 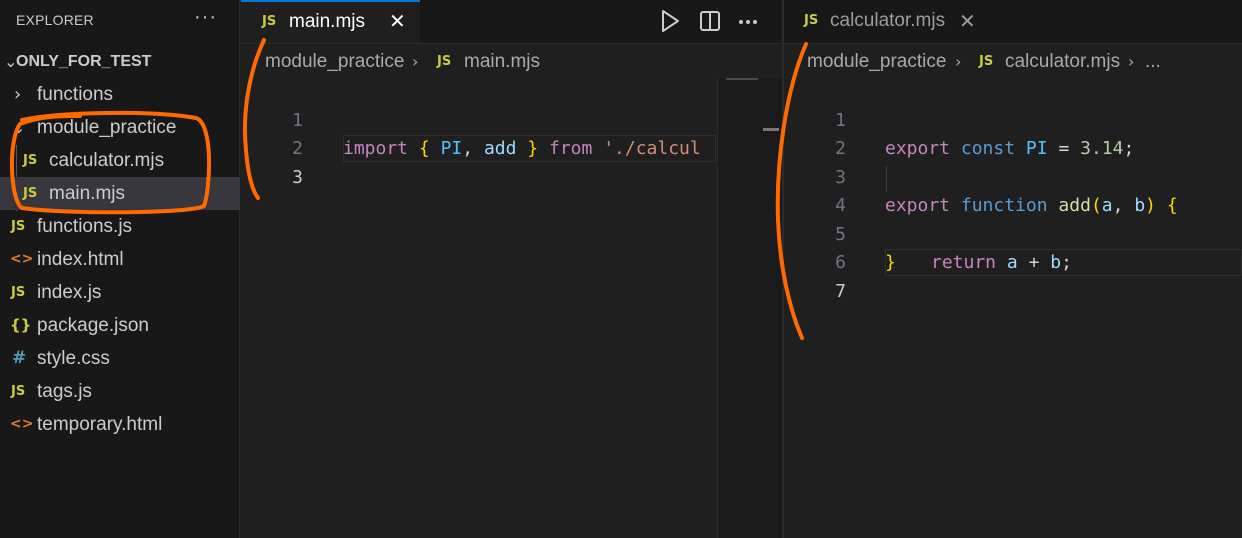 I want to click on explorer-title: EXPLORER, so click(x=55, y=20).